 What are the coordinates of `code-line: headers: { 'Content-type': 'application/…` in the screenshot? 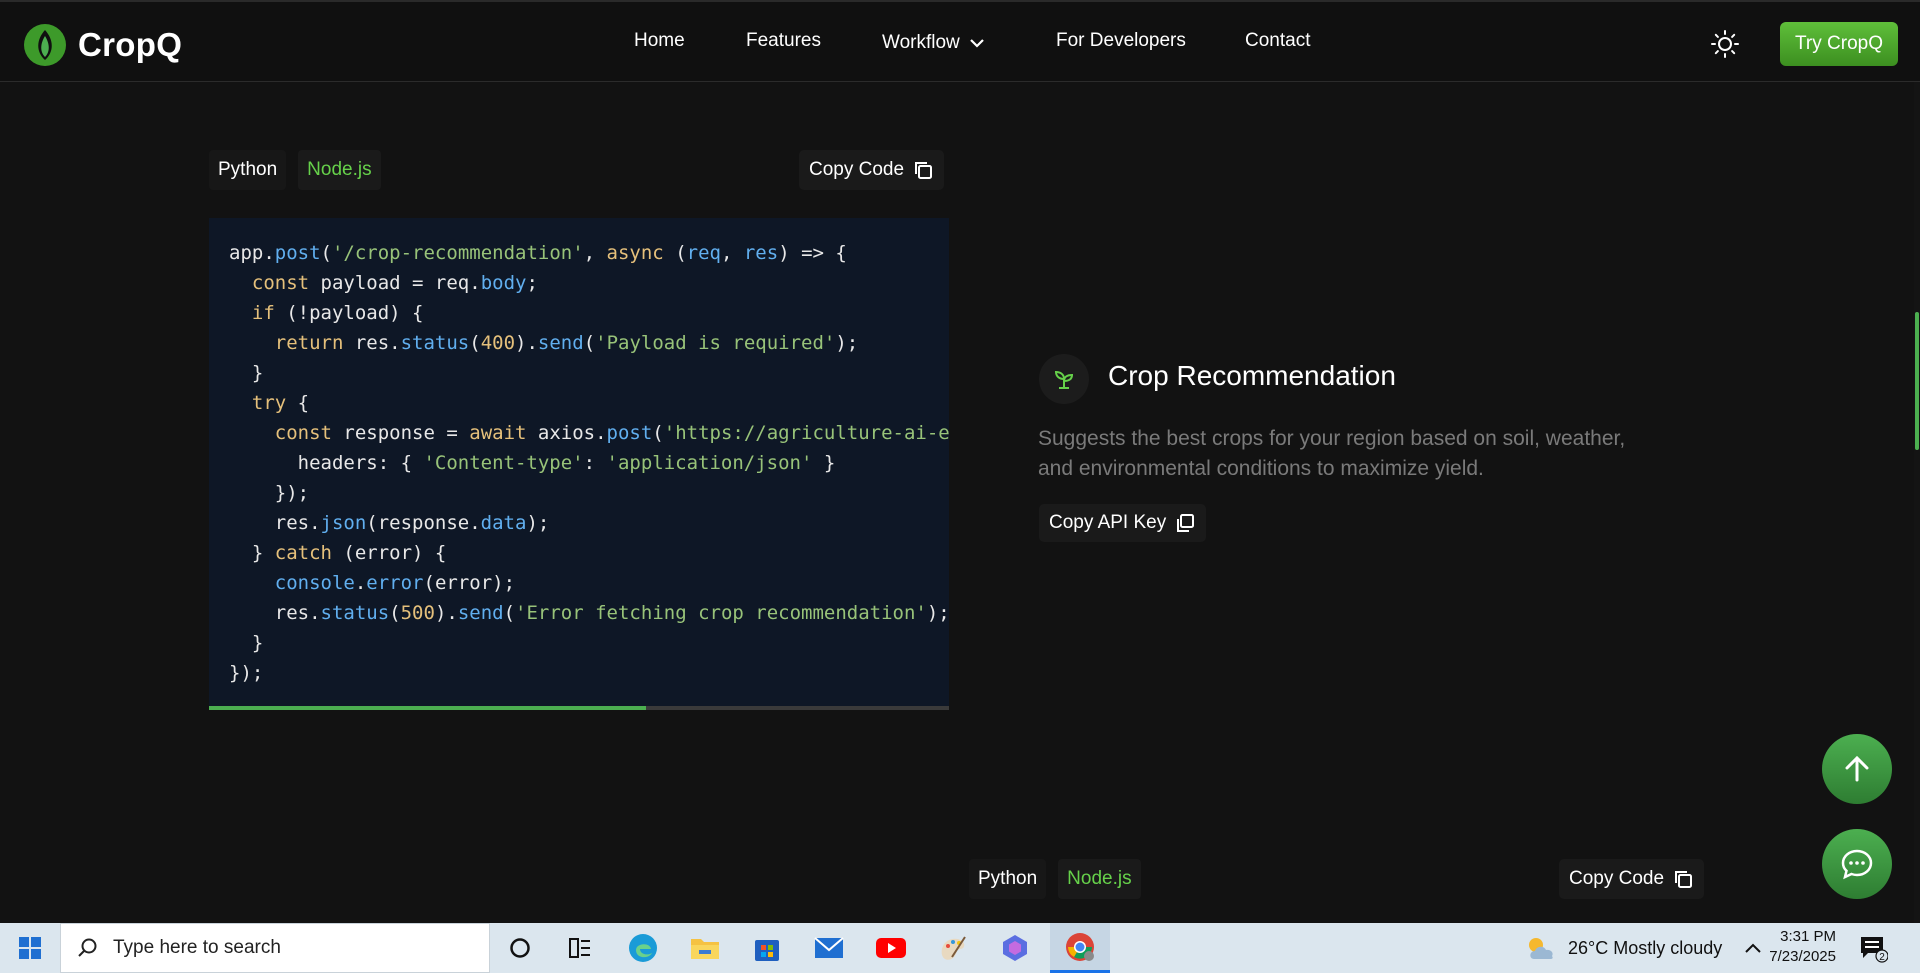 It's located at (532, 463).